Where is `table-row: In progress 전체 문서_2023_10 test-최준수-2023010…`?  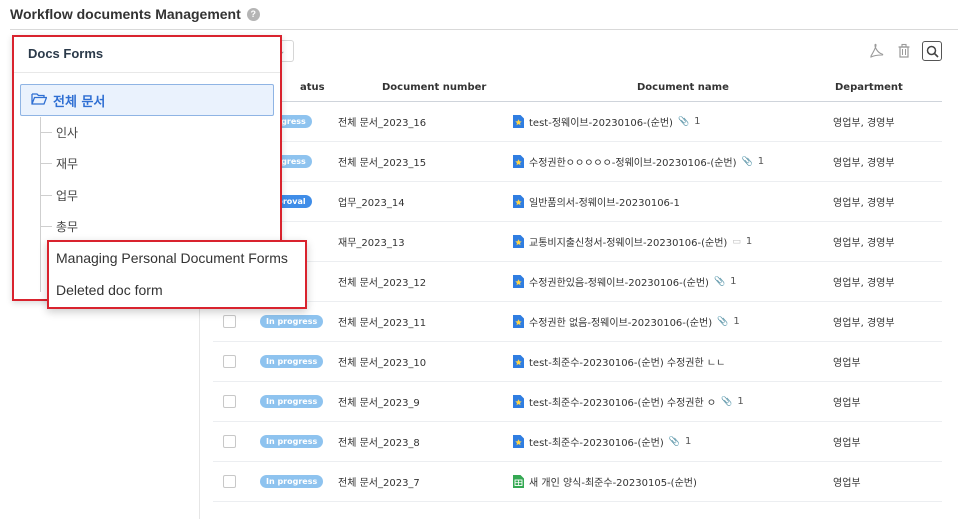 table-row: In progress 전체 문서_2023_10 test-최준수-2023010… is located at coordinates (577, 362).